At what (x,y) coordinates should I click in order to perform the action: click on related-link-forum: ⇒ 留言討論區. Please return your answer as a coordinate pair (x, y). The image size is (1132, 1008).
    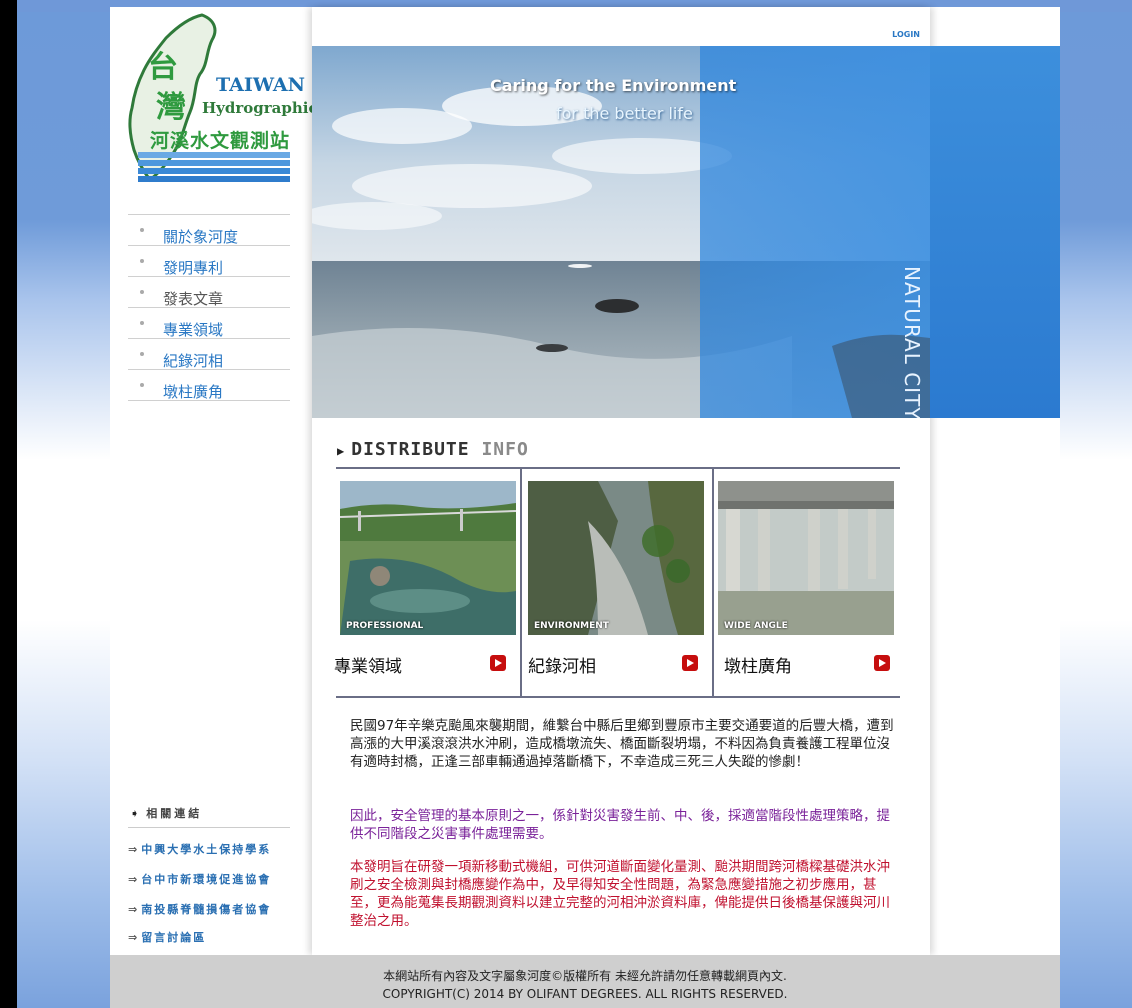
    Looking at the image, I should click on (167, 937).